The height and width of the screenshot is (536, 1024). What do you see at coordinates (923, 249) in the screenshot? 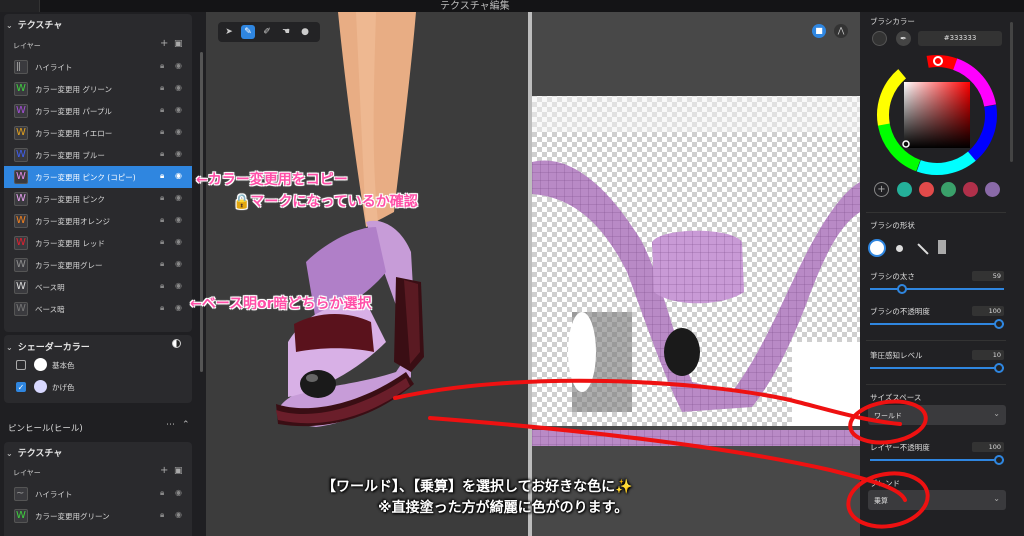
I see `line-brush-icon` at bounding box center [923, 249].